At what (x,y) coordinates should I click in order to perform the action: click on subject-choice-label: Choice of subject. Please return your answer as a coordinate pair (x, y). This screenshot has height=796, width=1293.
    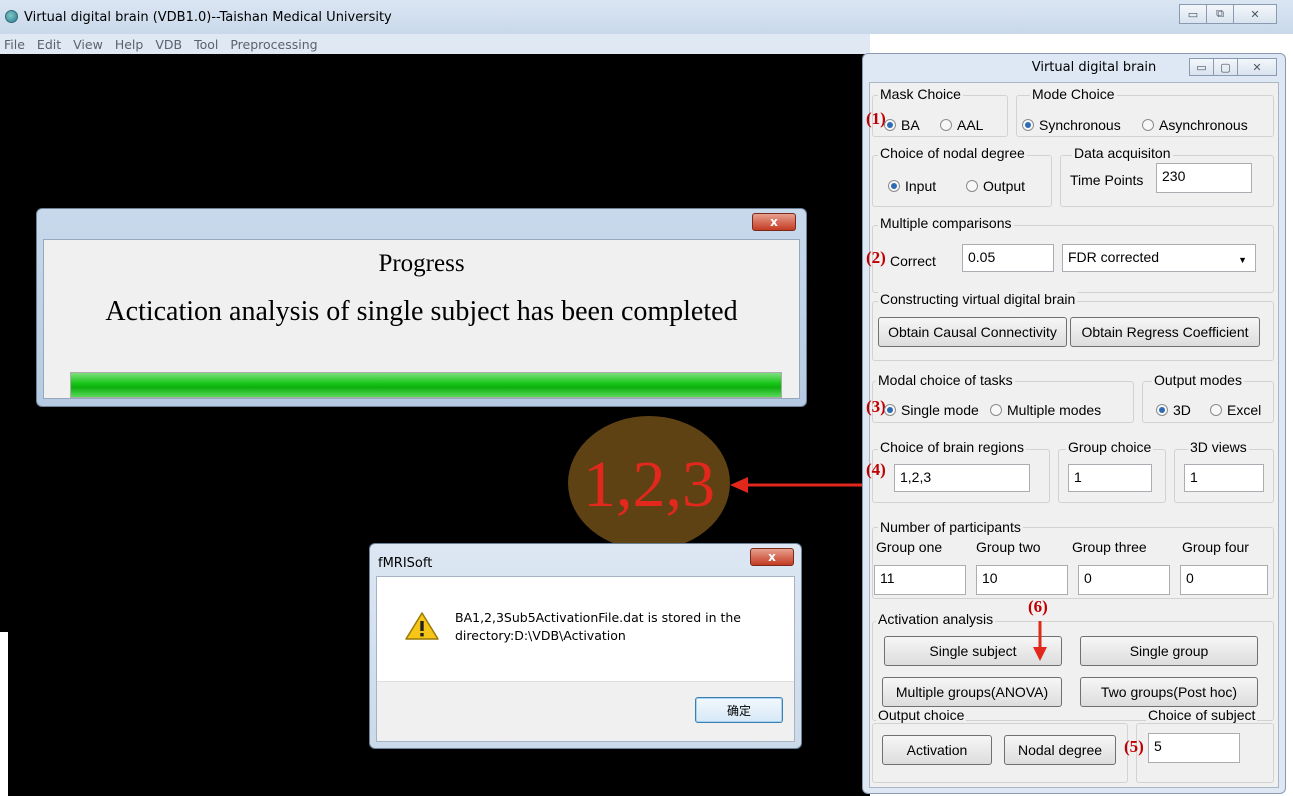
    Looking at the image, I should click on (1202, 715).